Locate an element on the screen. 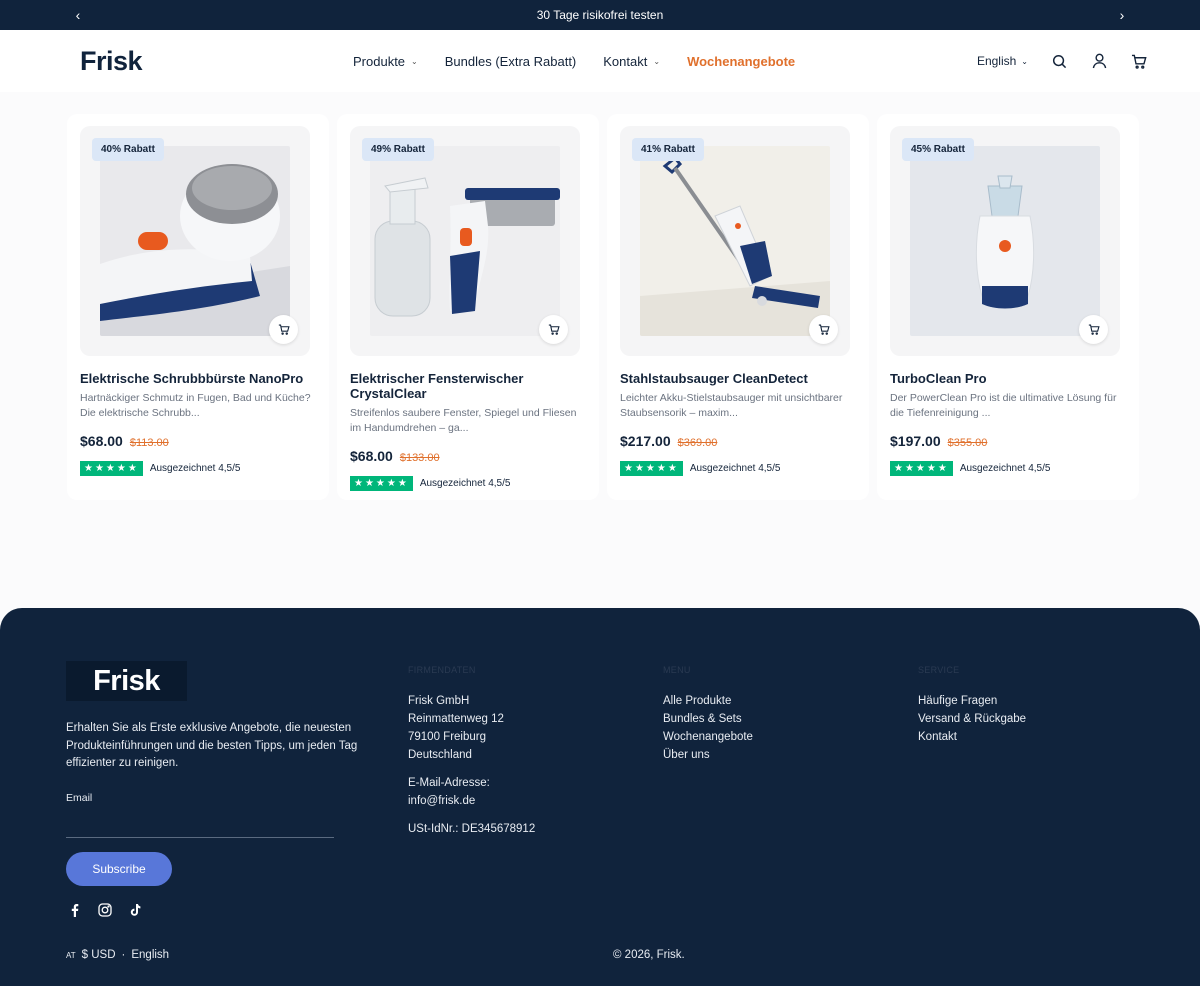 The width and height of the screenshot is (1200, 986). vat-id: USt-IdNr.: DE345678912 is located at coordinates (472, 829).